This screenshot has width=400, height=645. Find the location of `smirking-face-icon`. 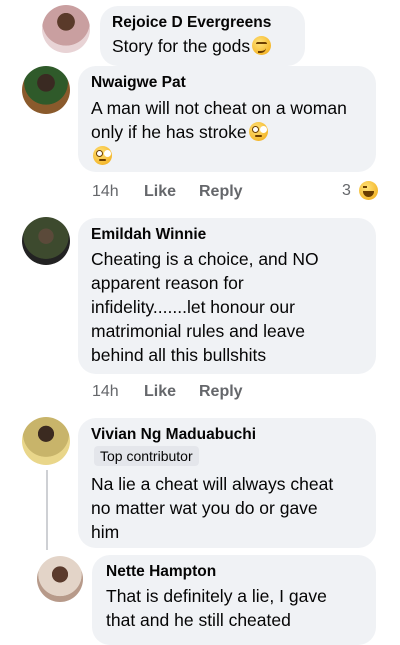

smirking-face-icon is located at coordinates (262, 45).